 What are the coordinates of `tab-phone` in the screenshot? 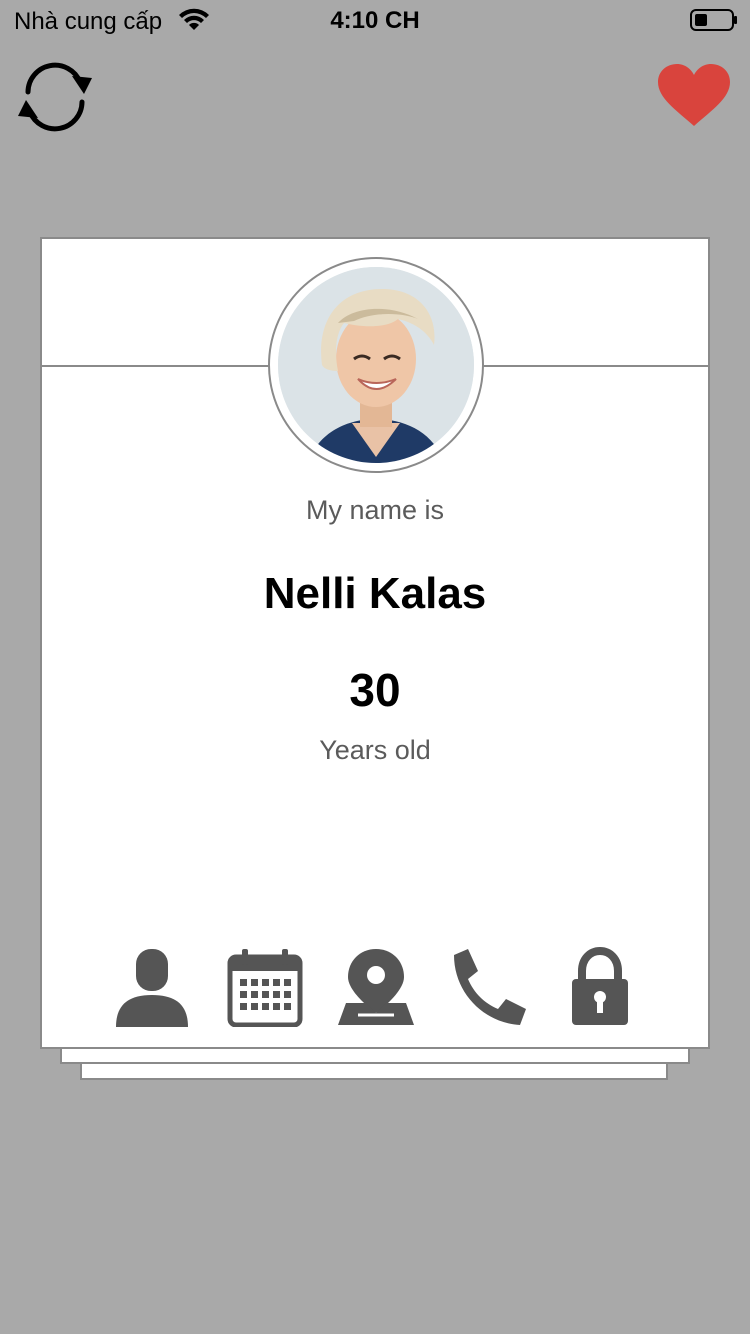 It's located at (488, 987).